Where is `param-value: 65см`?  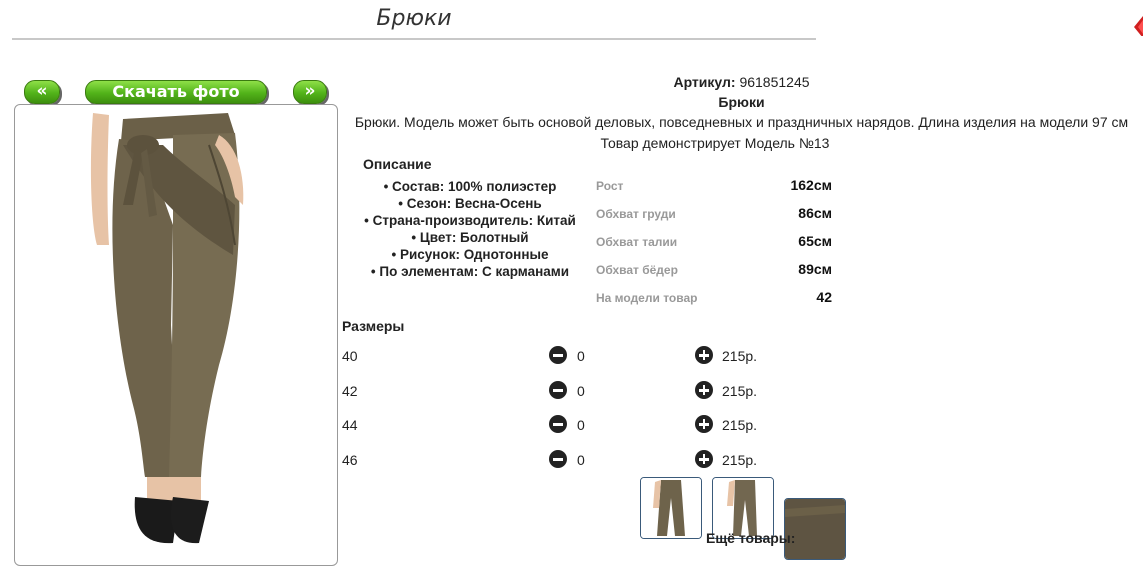
param-value: 65см is located at coordinates (815, 241).